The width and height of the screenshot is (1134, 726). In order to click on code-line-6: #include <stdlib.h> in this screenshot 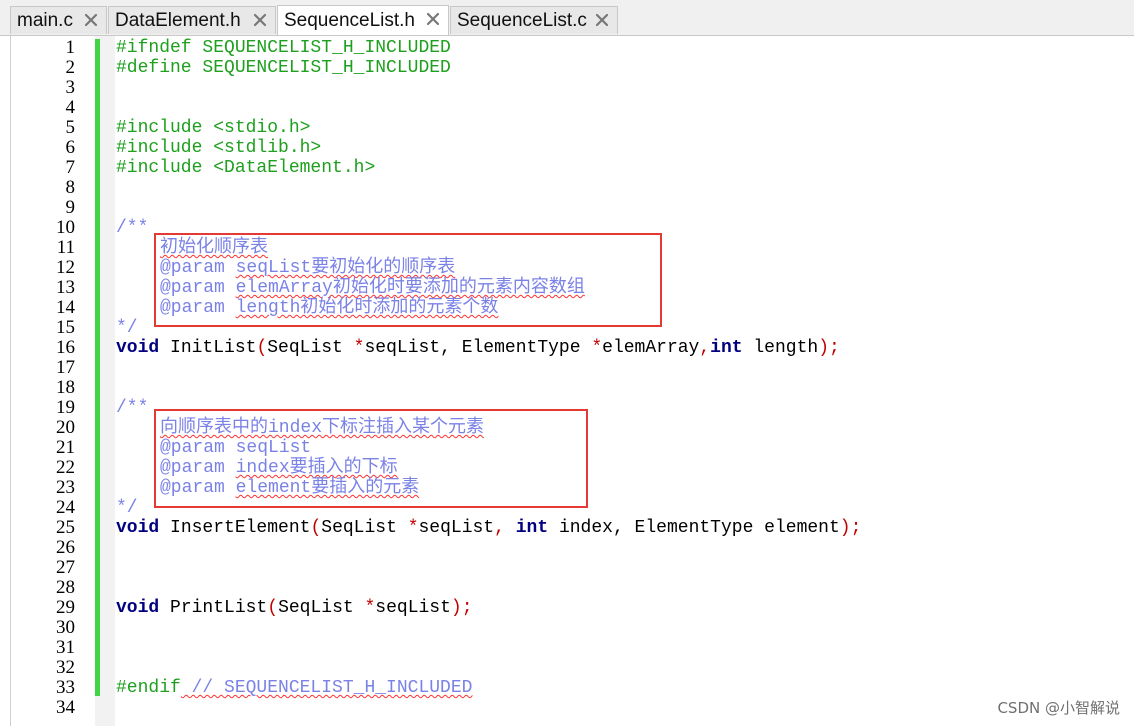, I will do `click(218, 148)`.